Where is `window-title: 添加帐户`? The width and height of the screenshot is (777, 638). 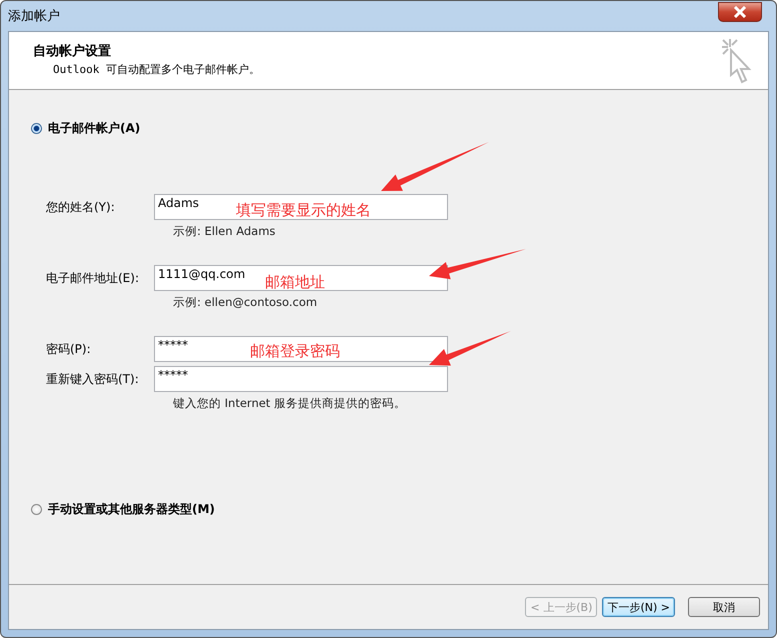
window-title: 添加帐户 is located at coordinates (34, 16).